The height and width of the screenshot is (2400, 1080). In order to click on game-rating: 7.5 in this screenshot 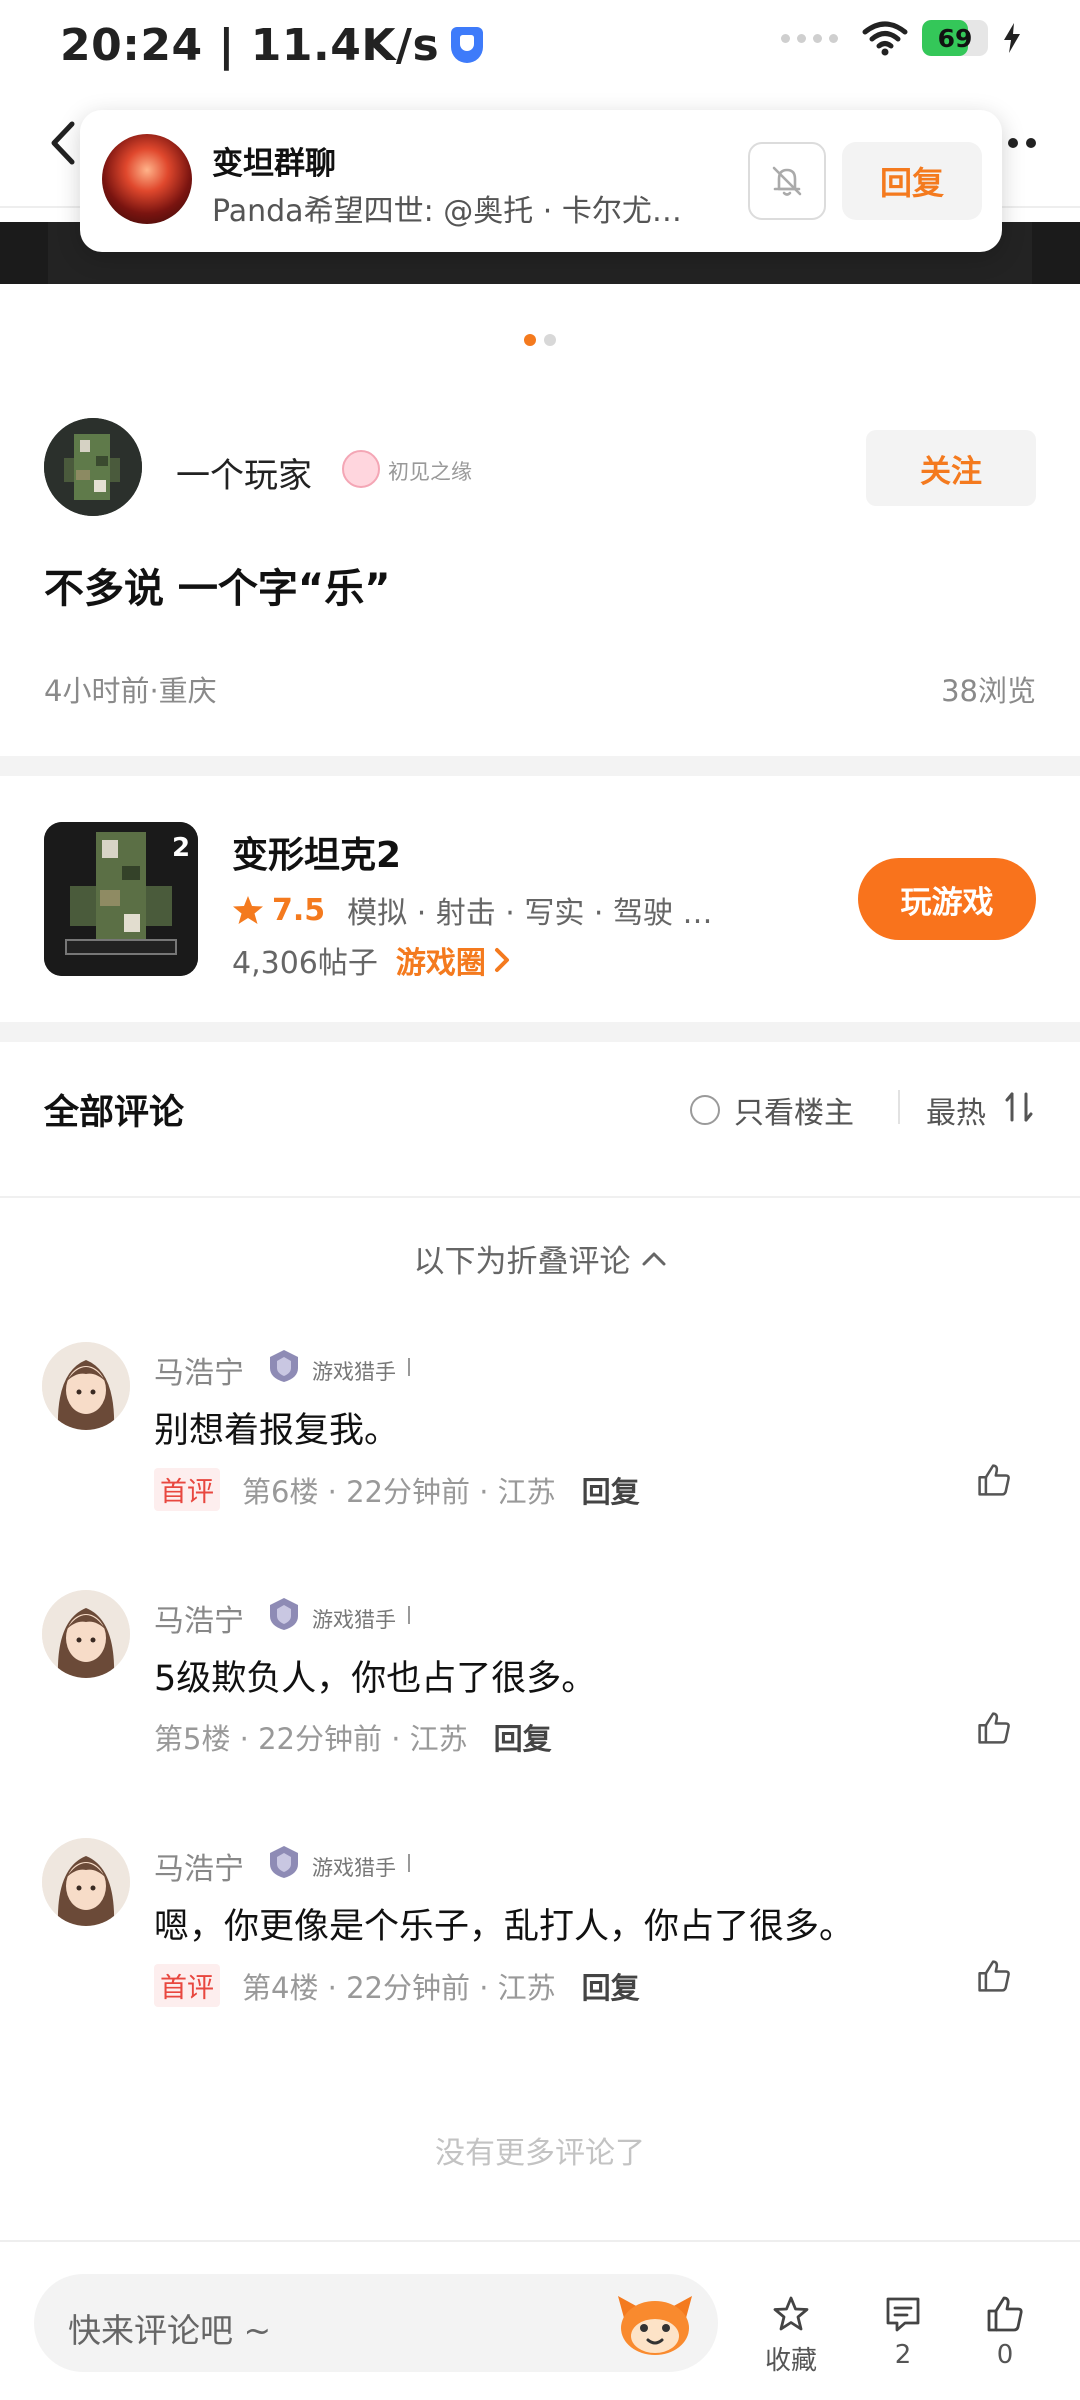, I will do `click(299, 910)`.